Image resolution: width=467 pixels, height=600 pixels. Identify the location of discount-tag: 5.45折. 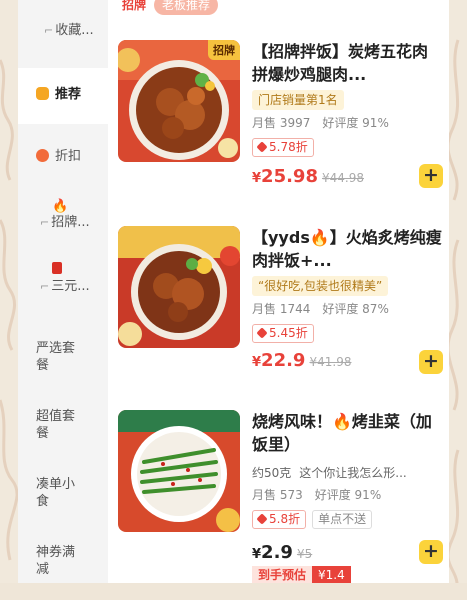
(283, 333).